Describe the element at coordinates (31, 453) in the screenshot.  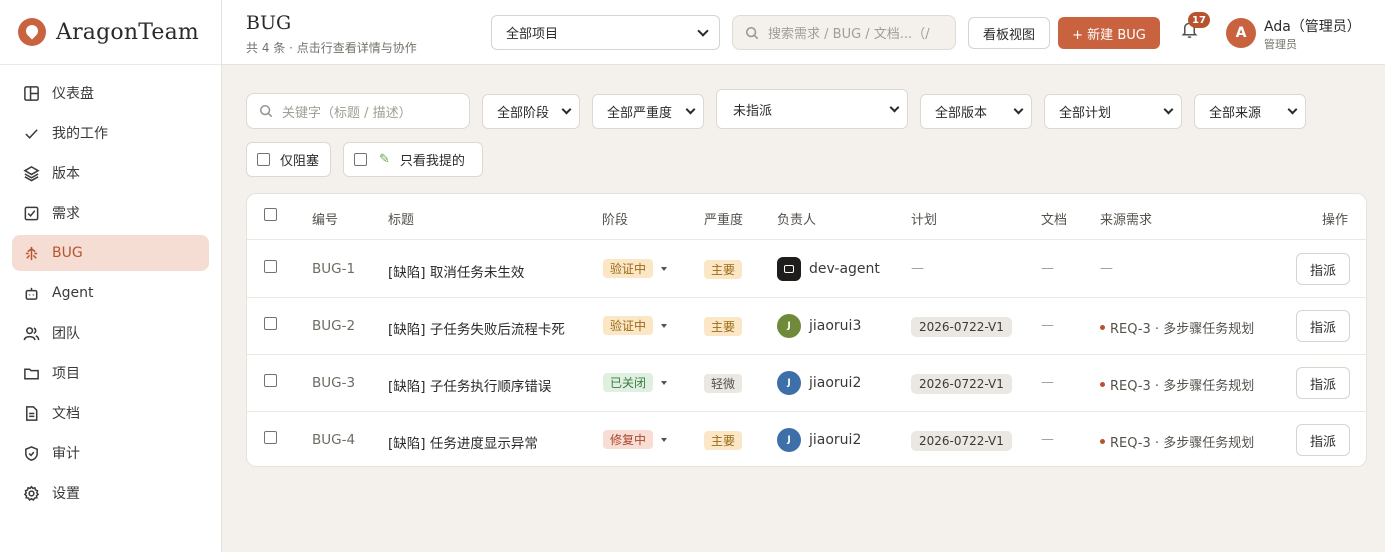
I see `shield-icon` at that location.